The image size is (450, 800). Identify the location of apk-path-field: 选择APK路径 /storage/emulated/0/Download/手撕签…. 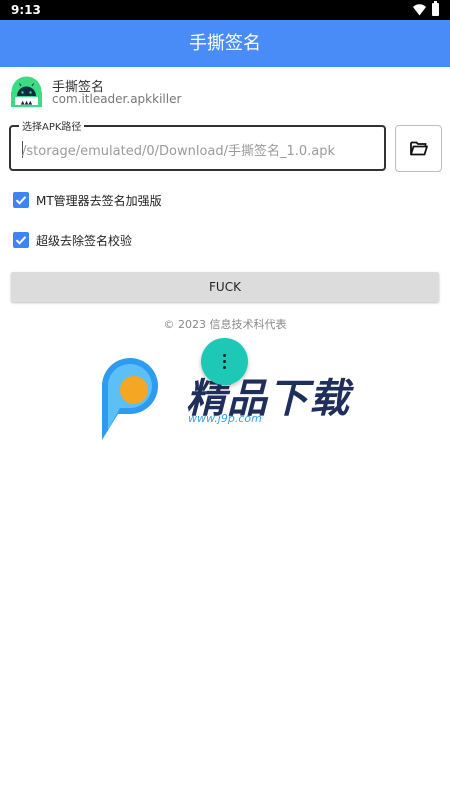
(197, 144).